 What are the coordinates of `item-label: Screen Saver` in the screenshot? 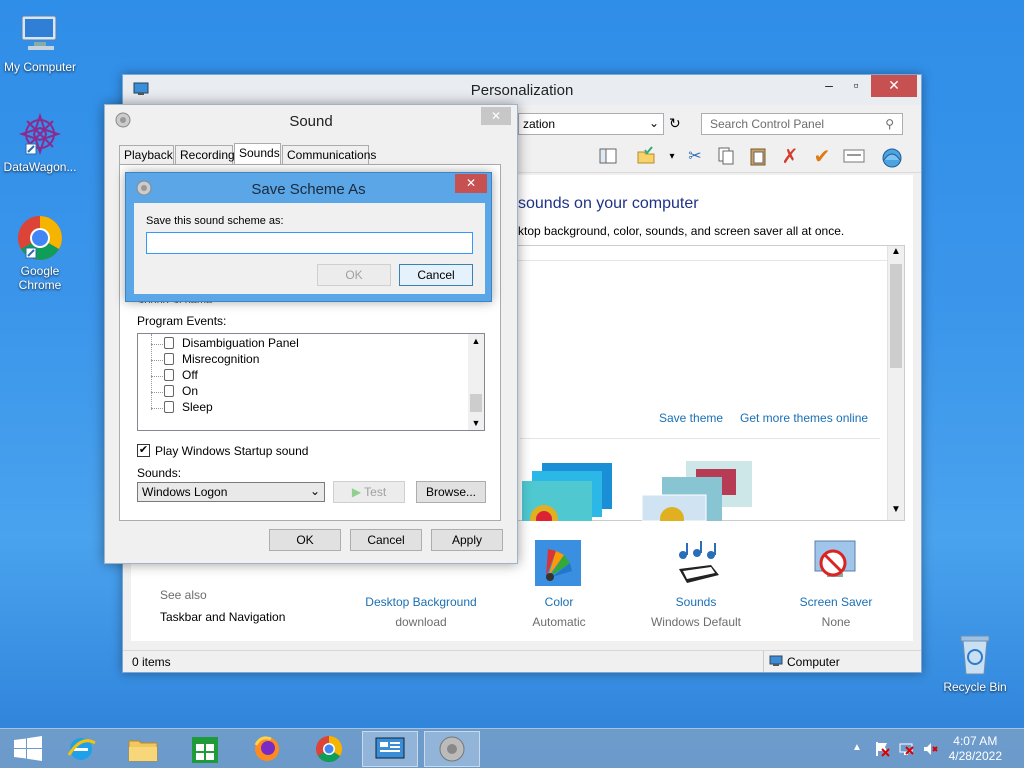 It's located at (836, 602).